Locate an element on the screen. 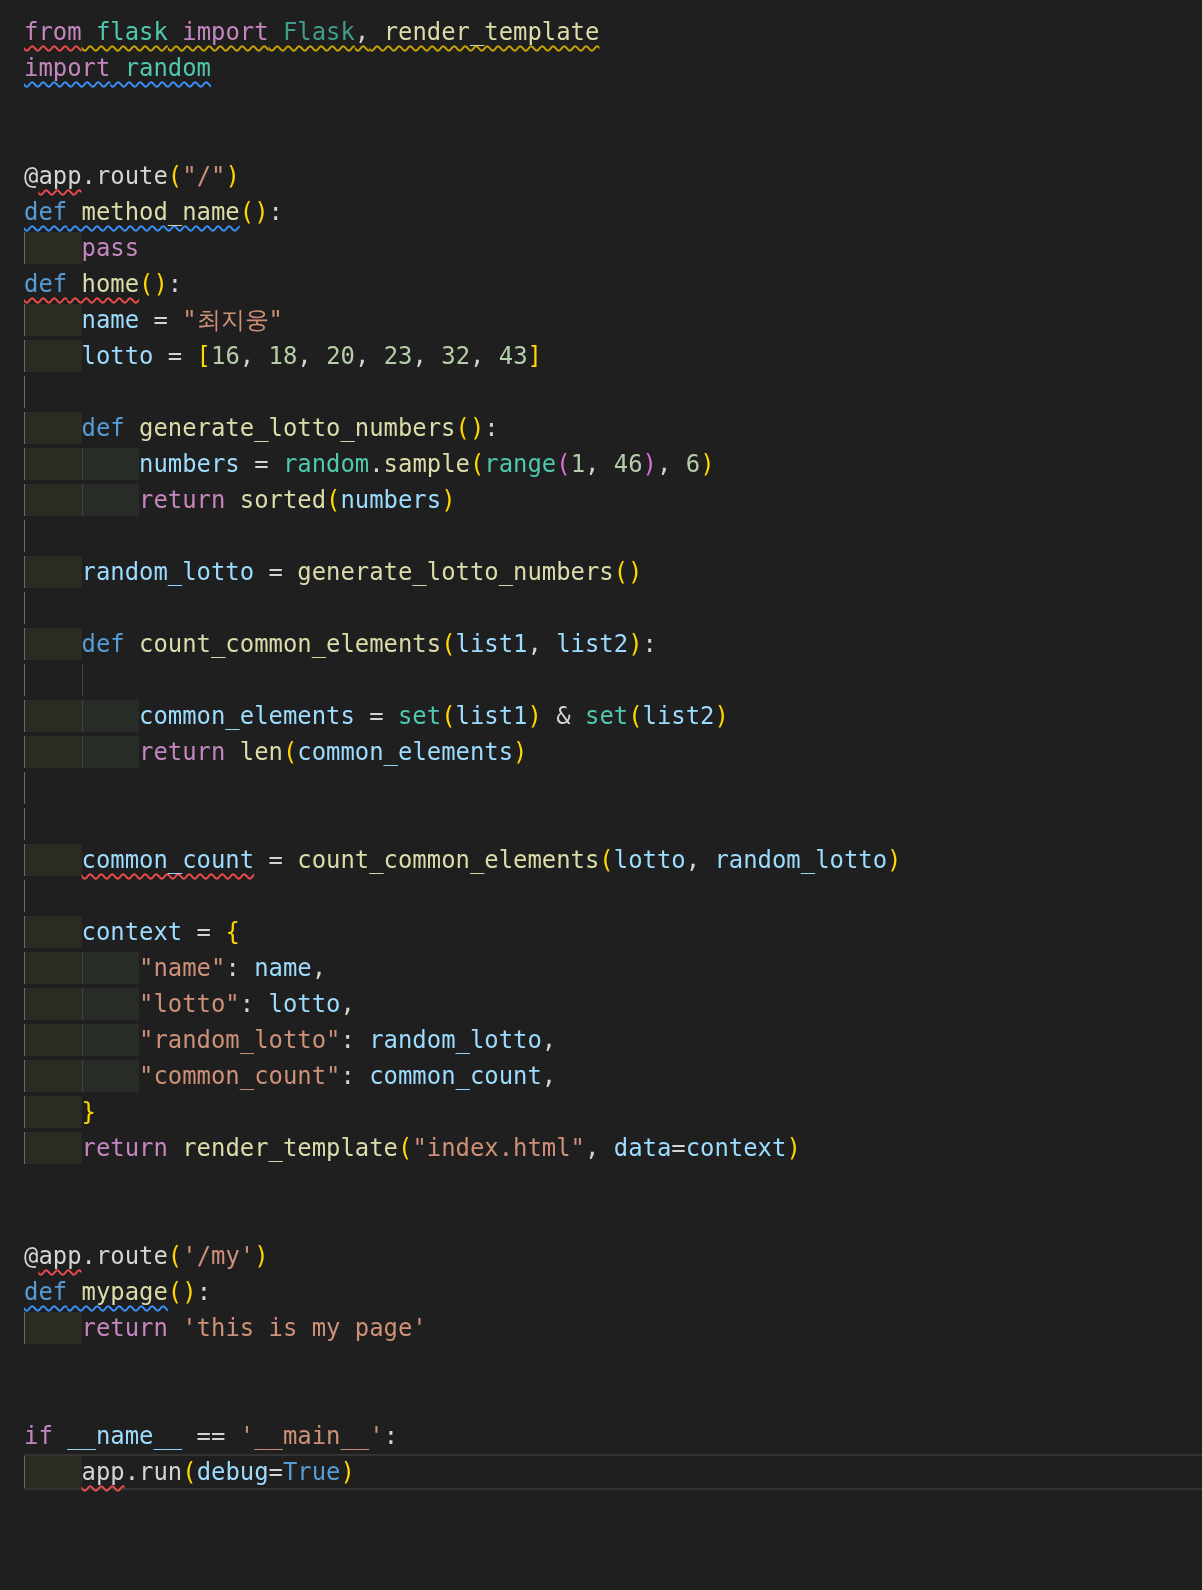  code-line: return len(common_elements) is located at coordinates (333, 752).